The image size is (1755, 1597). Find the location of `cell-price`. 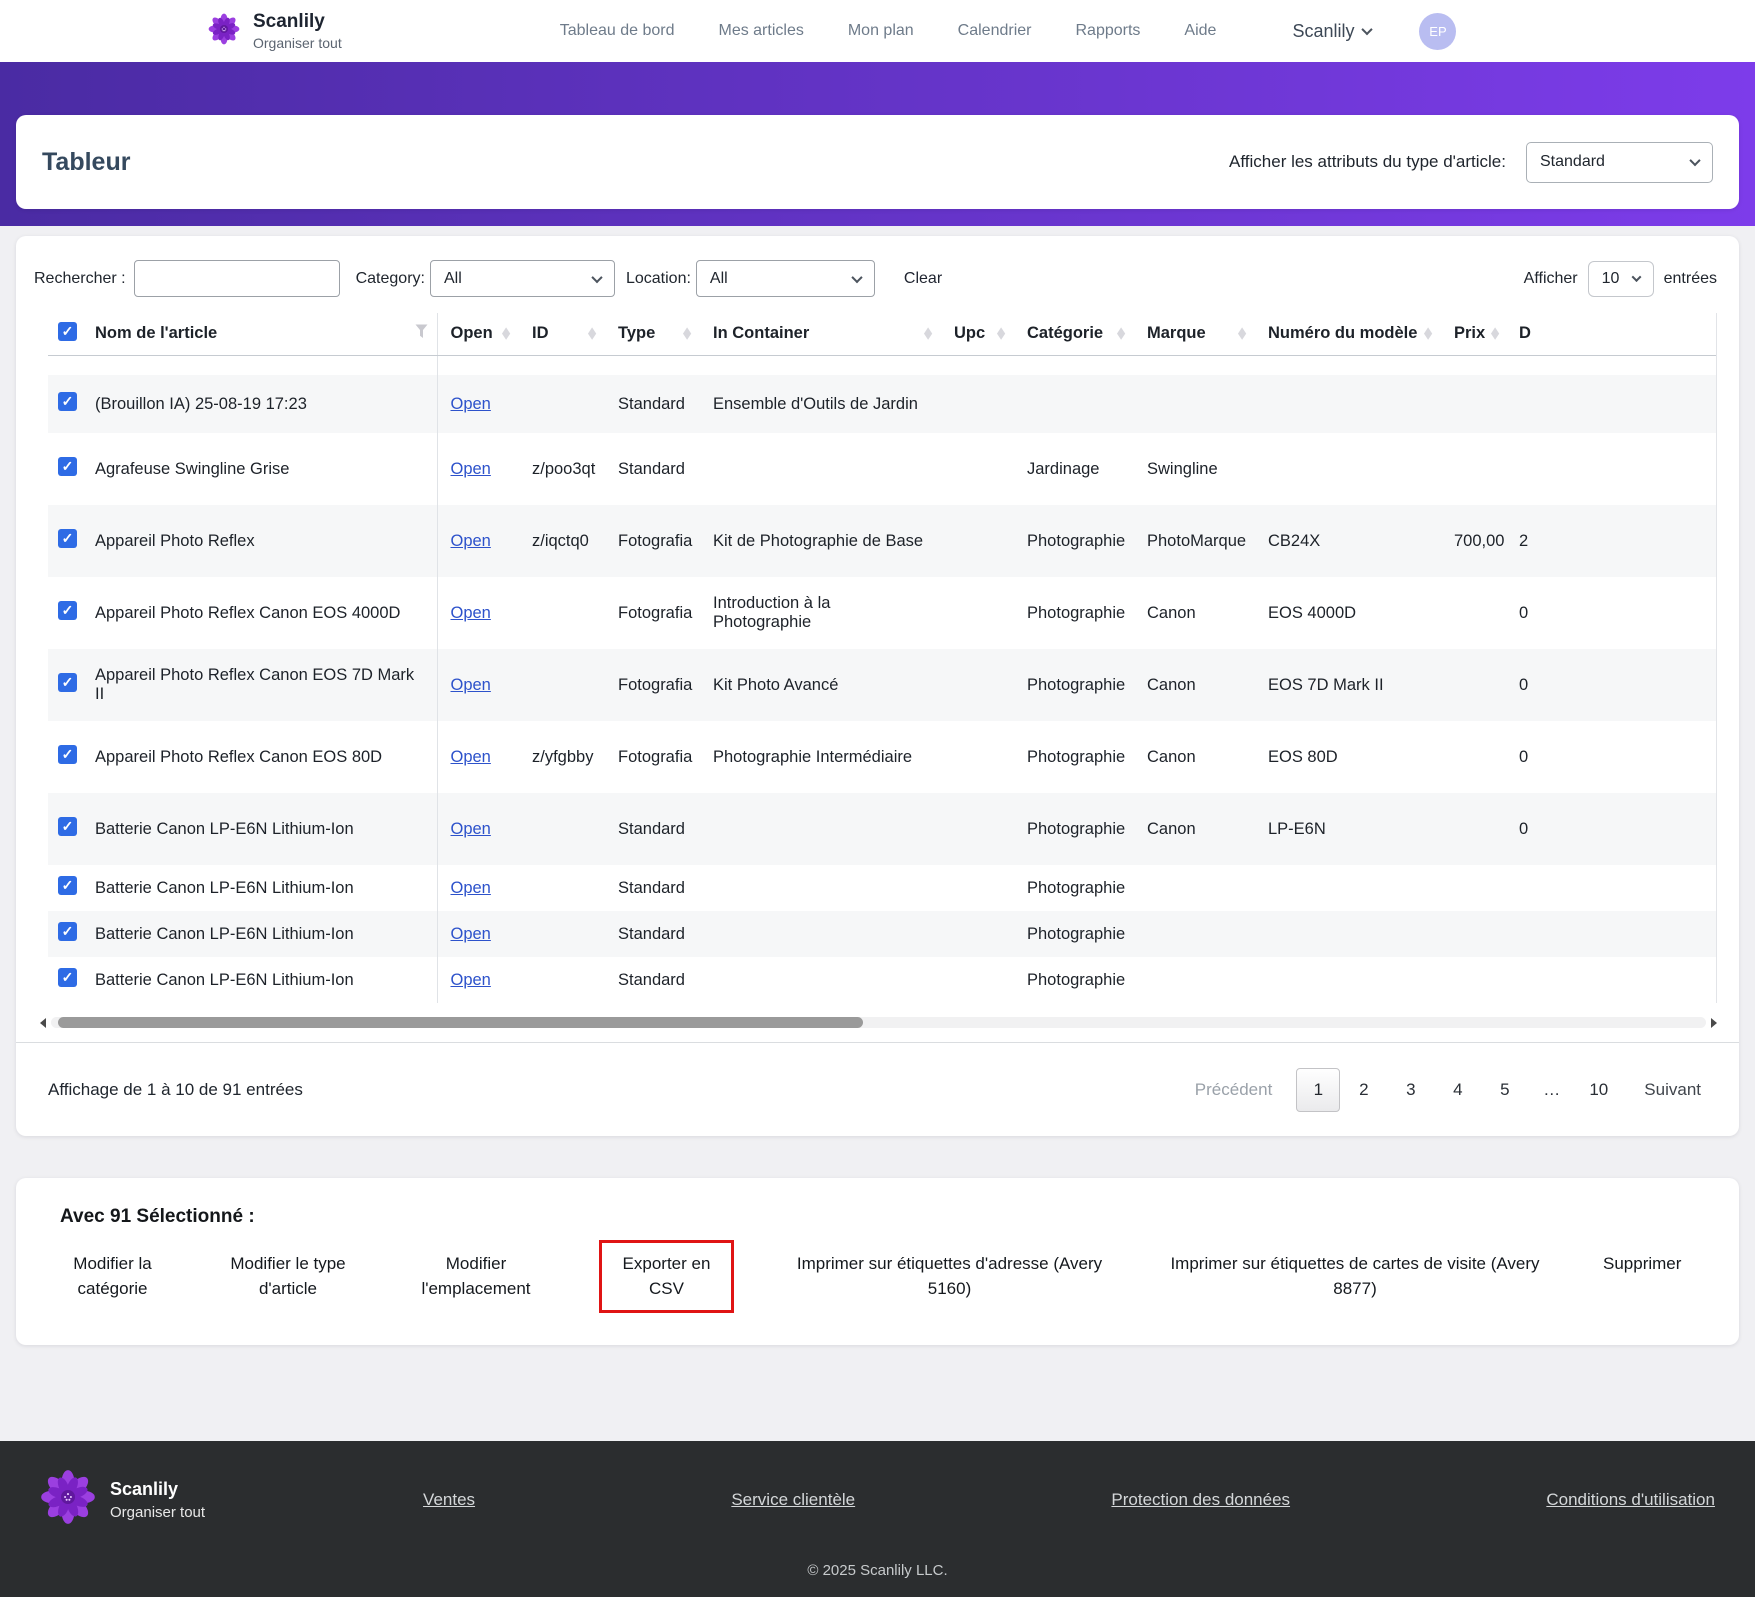

cell-price is located at coordinates (1473, 469).